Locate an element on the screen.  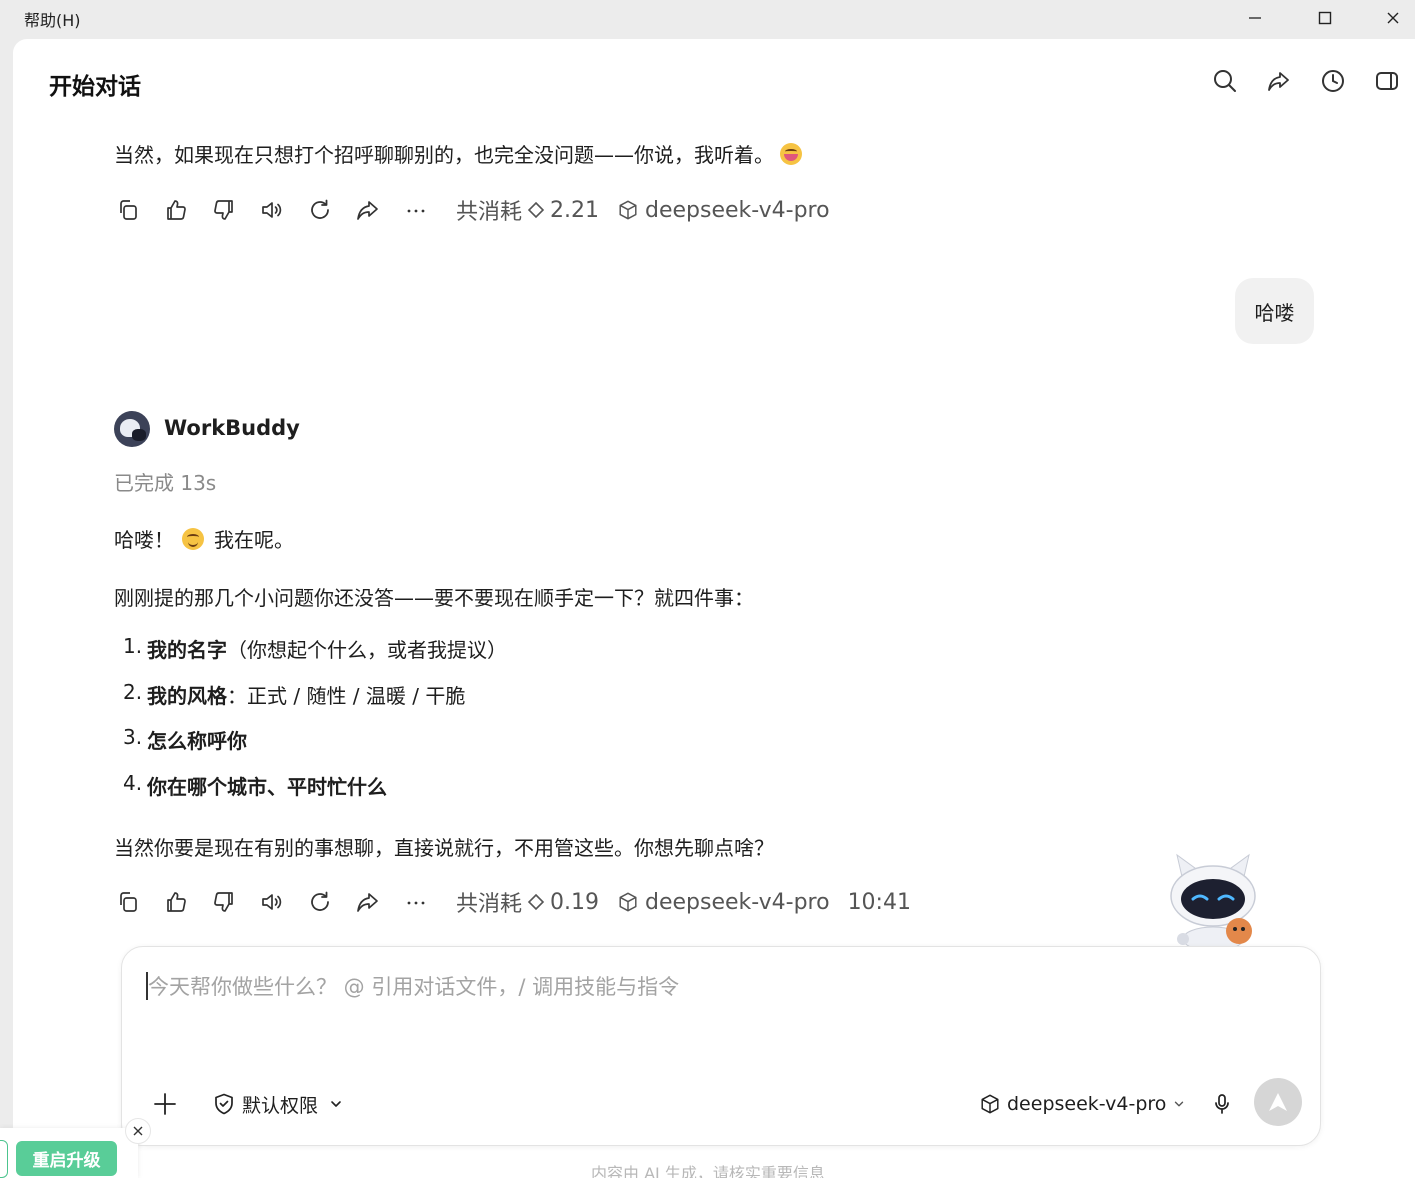
cost-value: 2.21 is located at coordinates (574, 210).